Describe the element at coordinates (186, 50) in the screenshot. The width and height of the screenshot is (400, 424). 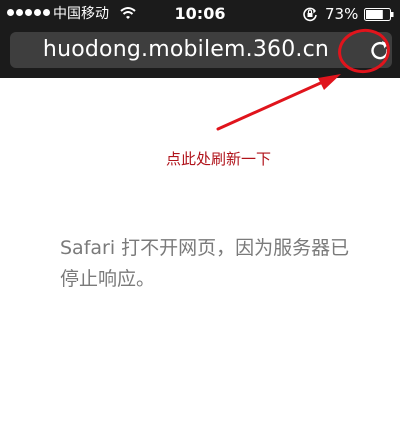
I see `url-text: huodong.mobilem.360.cn` at that location.